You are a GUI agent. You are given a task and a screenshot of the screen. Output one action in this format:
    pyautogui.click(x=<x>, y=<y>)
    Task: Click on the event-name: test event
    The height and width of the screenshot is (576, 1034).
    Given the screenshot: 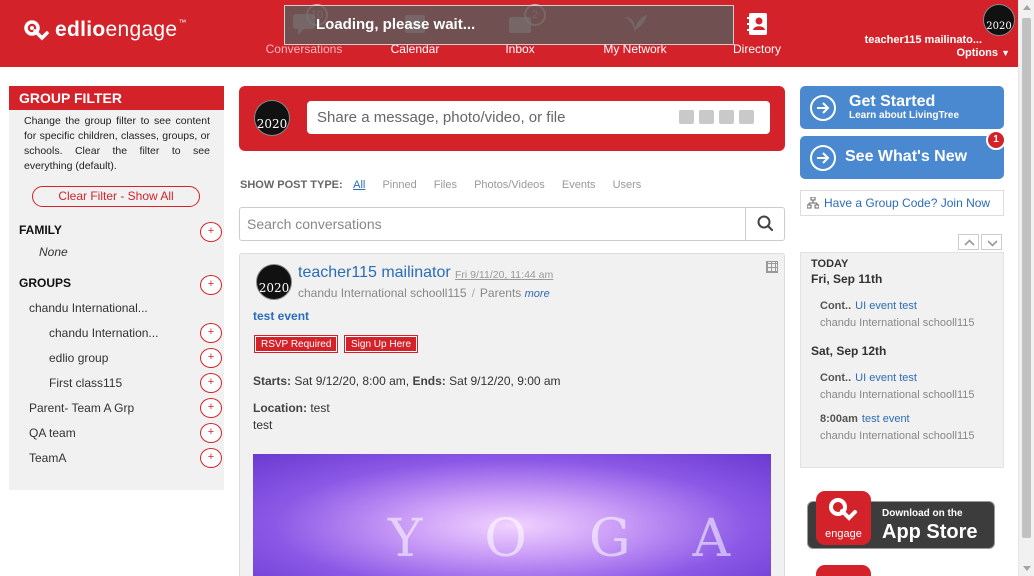 What is the action you would take?
    pyautogui.click(x=886, y=419)
    